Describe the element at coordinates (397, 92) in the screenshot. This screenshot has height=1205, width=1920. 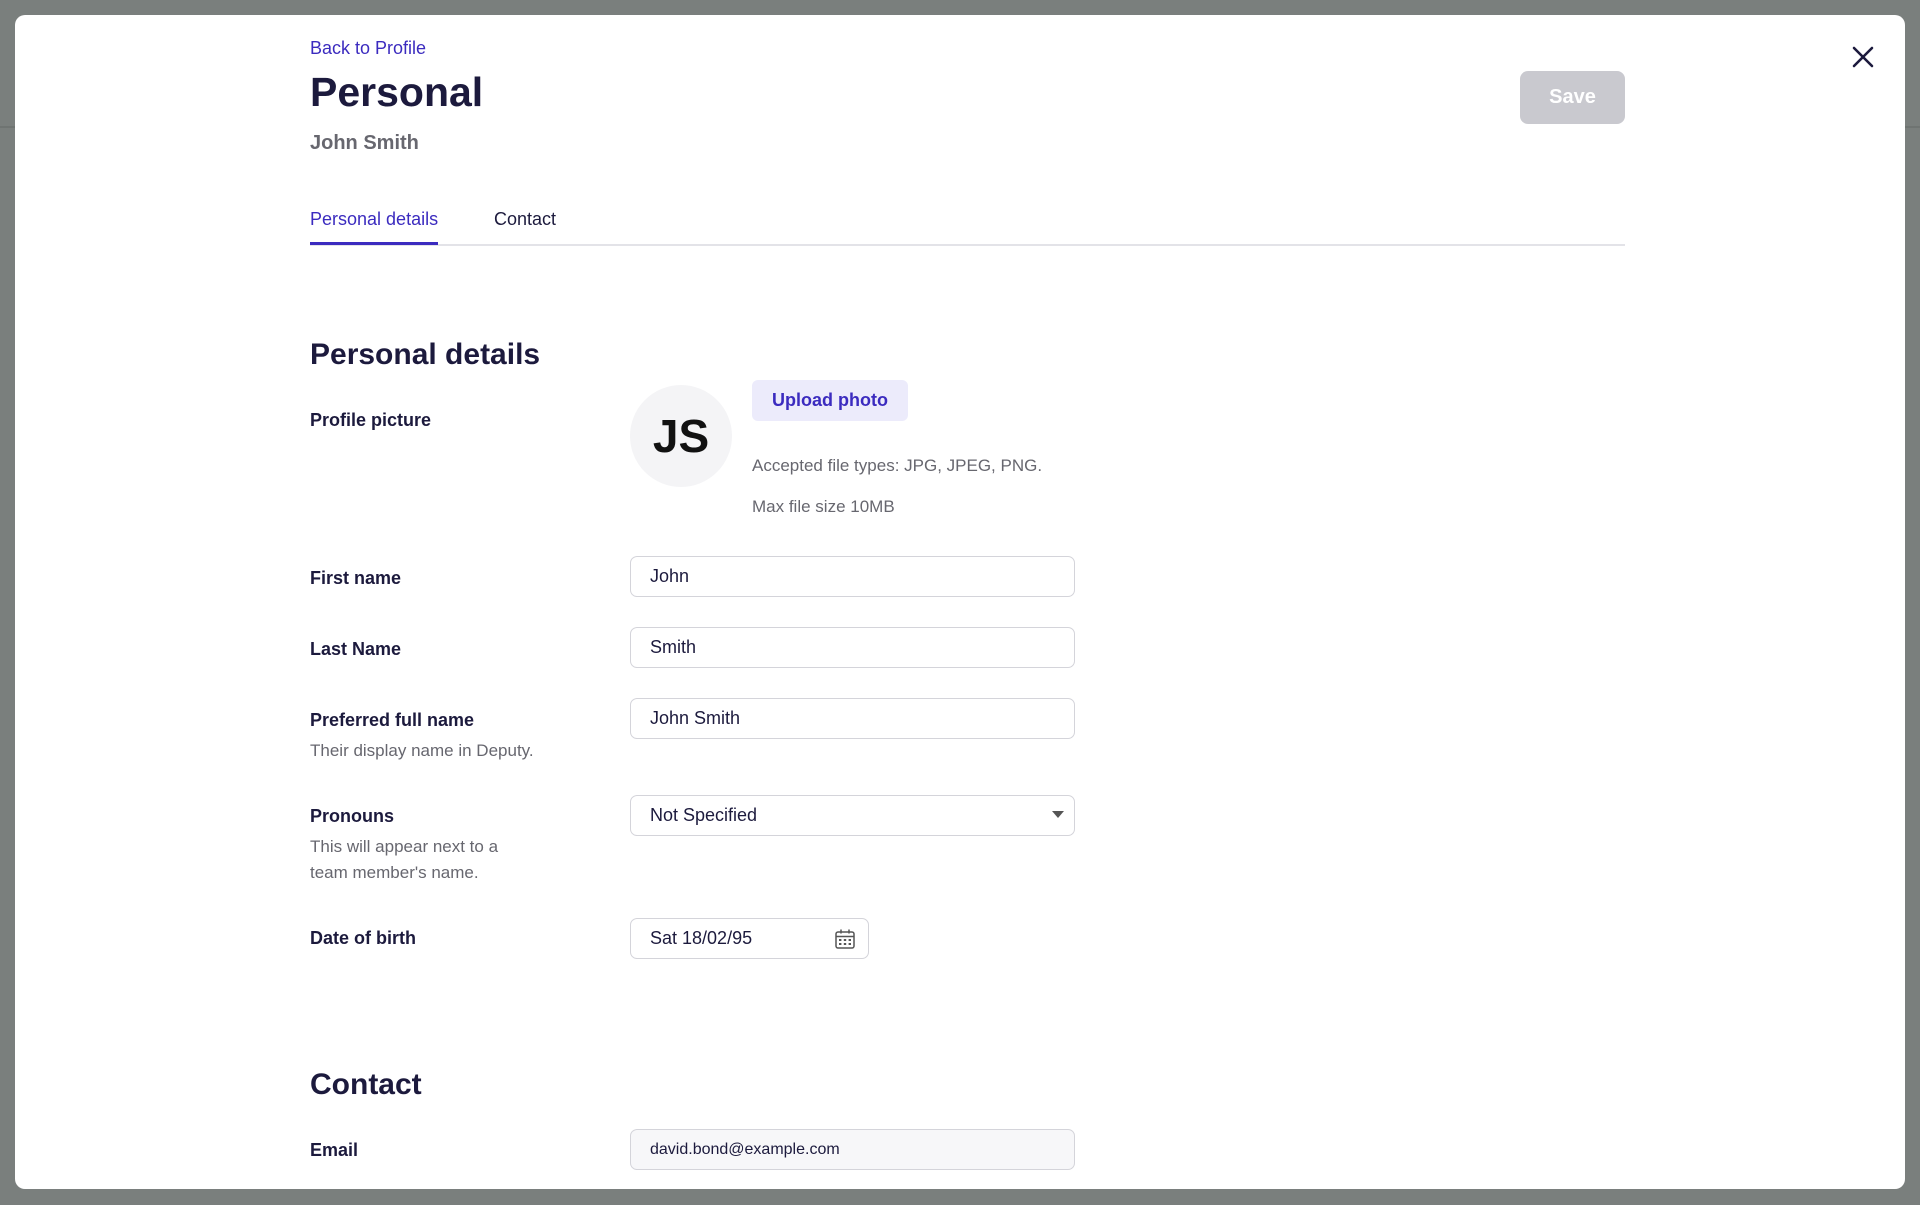
I see `page-title: Personal` at that location.